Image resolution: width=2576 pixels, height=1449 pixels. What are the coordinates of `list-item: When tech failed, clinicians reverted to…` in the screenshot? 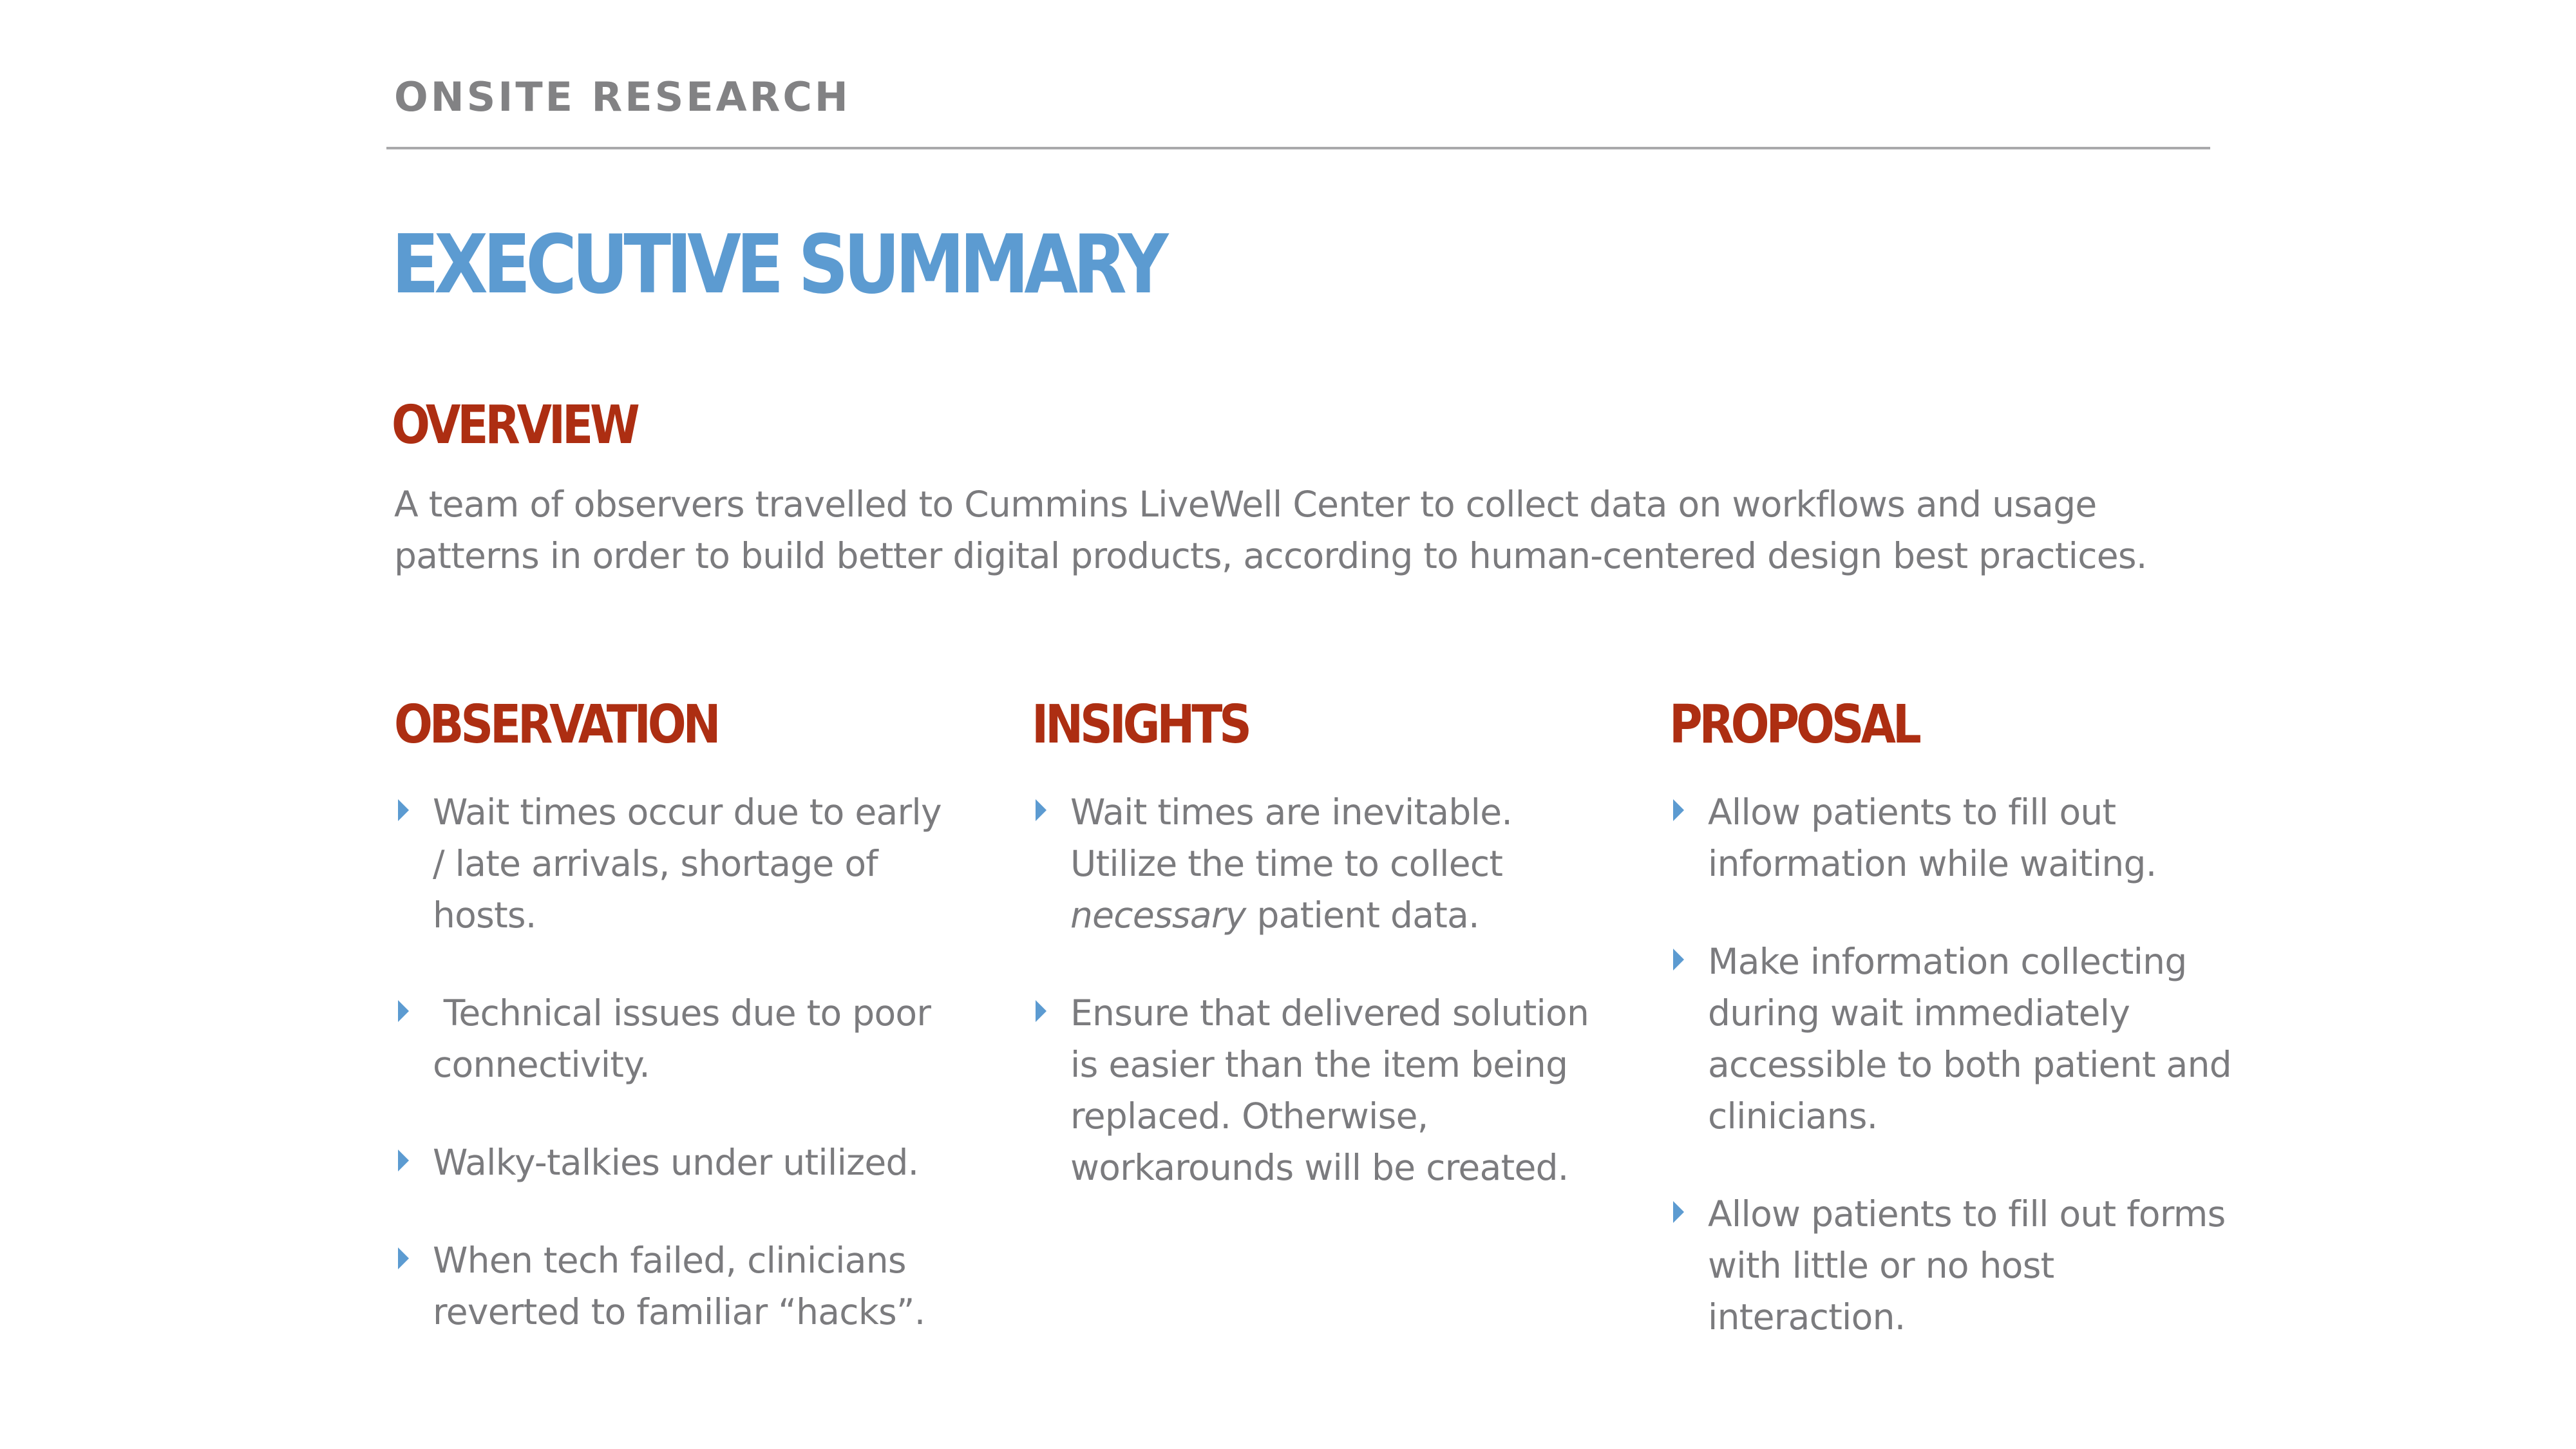 It's located at (678, 1287).